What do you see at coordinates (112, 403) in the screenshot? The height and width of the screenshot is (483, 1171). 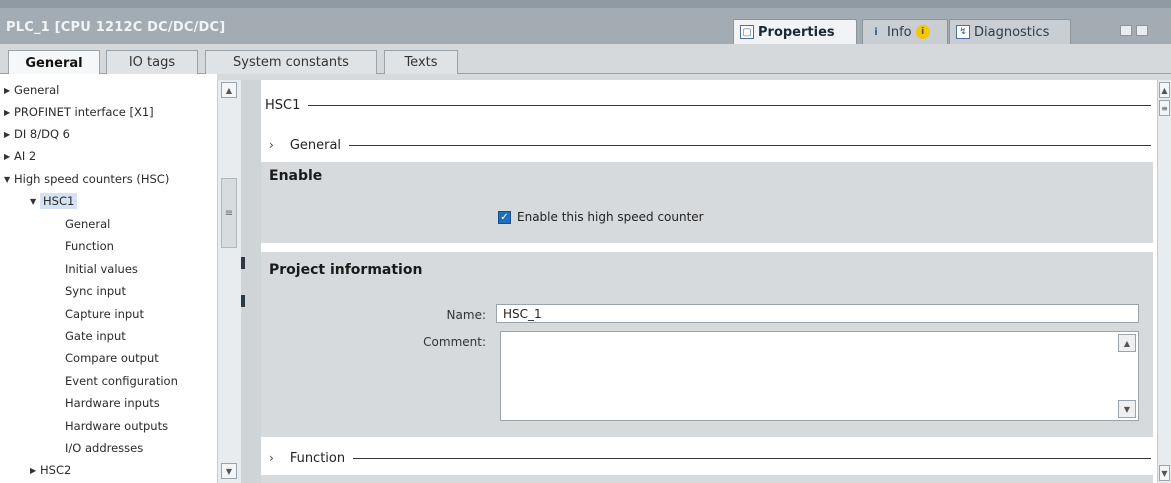 I see `tree-item-hsc1-hardware-inputs: Hardware inputs` at bounding box center [112, 403].